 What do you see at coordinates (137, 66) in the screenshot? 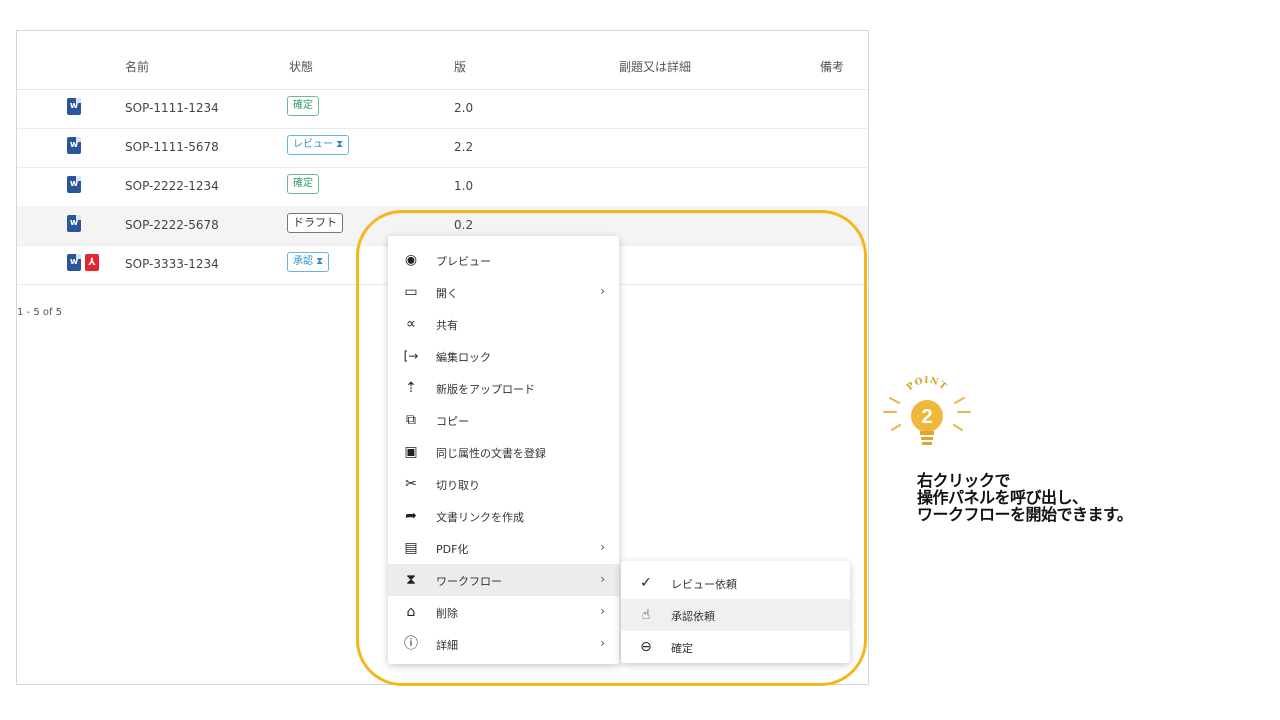
I see `column-header-name: 名前` at bounding box center [137, 66].